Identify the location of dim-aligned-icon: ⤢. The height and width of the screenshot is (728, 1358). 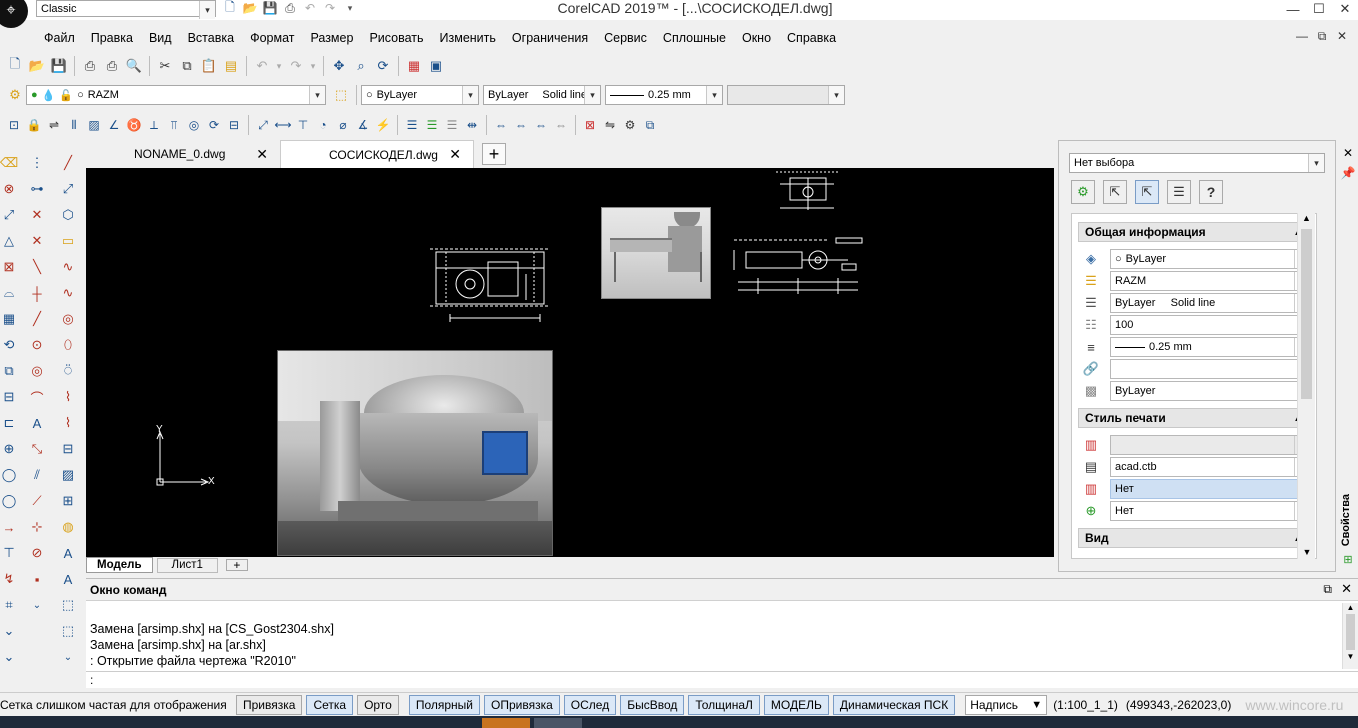
(263, 125).